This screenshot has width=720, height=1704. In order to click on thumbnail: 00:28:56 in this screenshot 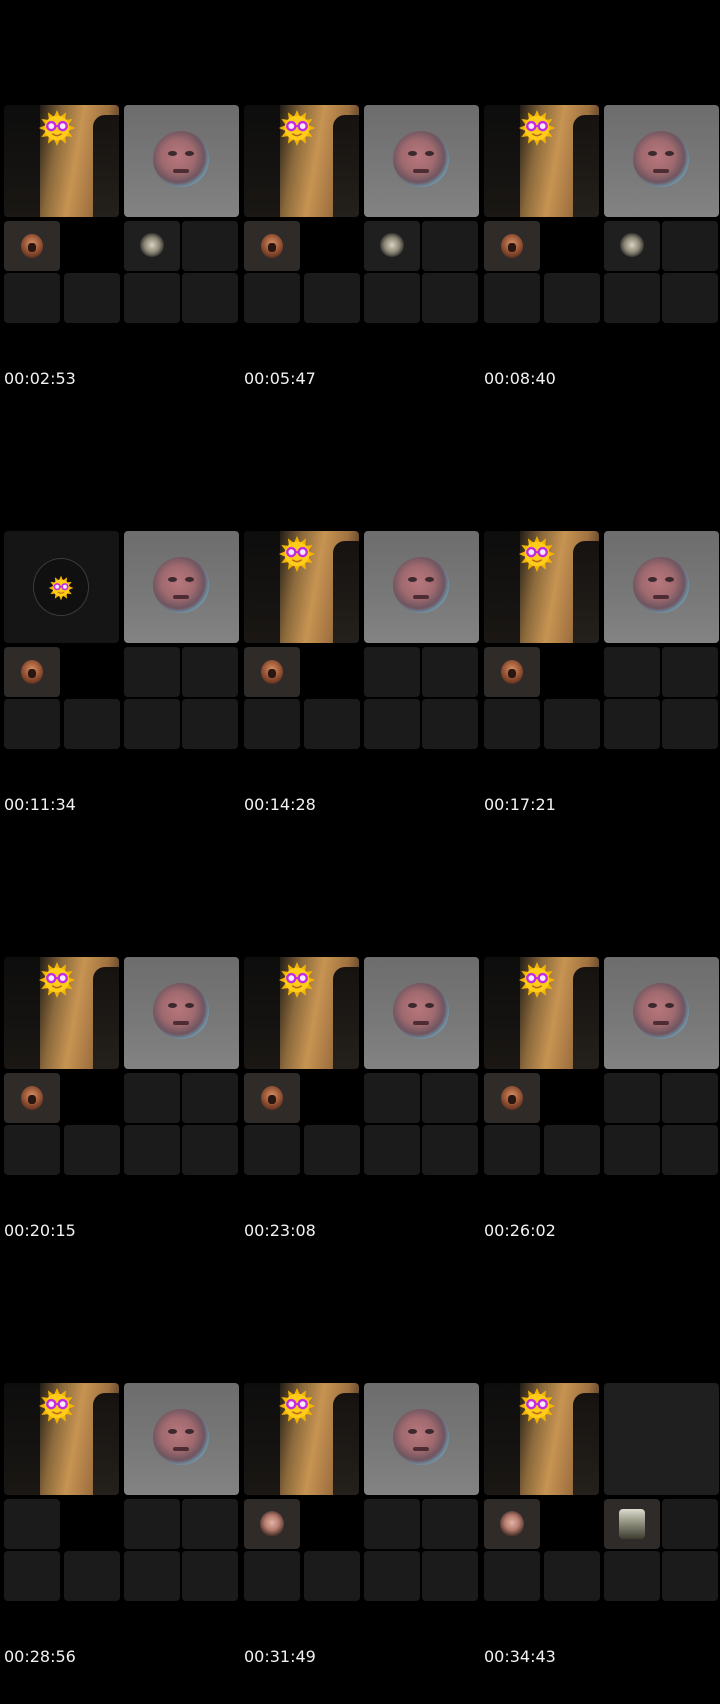, I will do `click(119, 1522)`.